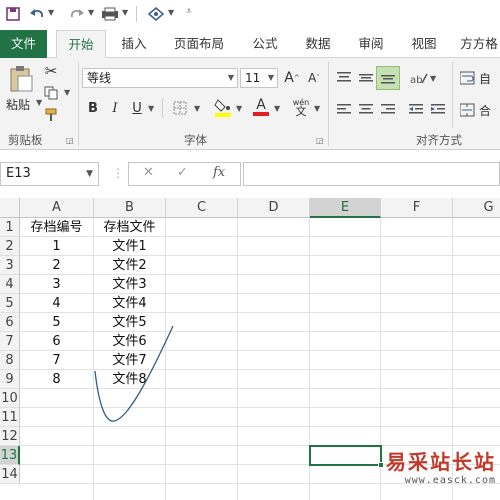 The width and height of the screenshot is (500, 500). Describe the element at coordinates (57, 322) in the screenshot. I see `cell-a6: 5` at that location.